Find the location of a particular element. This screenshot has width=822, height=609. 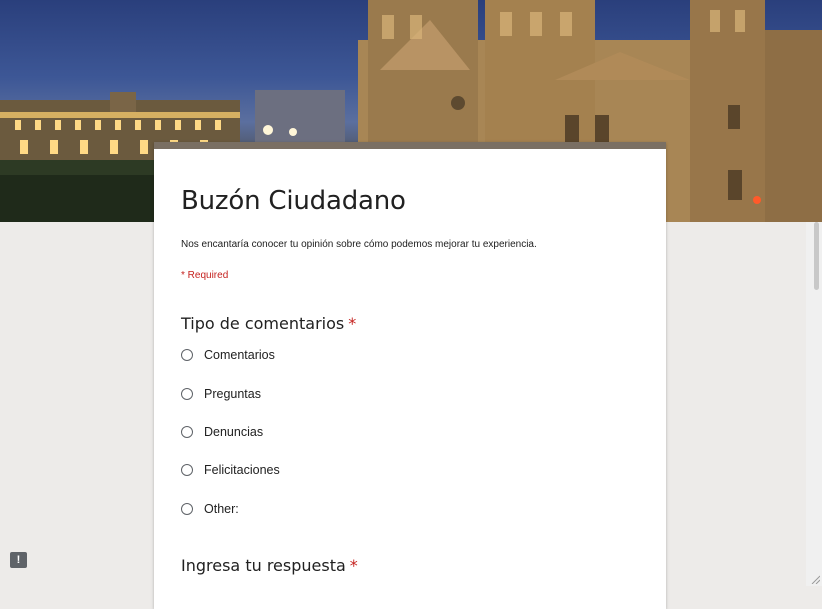

radio-option-denuncias: Denuncias is located at coordinates (222, 432).